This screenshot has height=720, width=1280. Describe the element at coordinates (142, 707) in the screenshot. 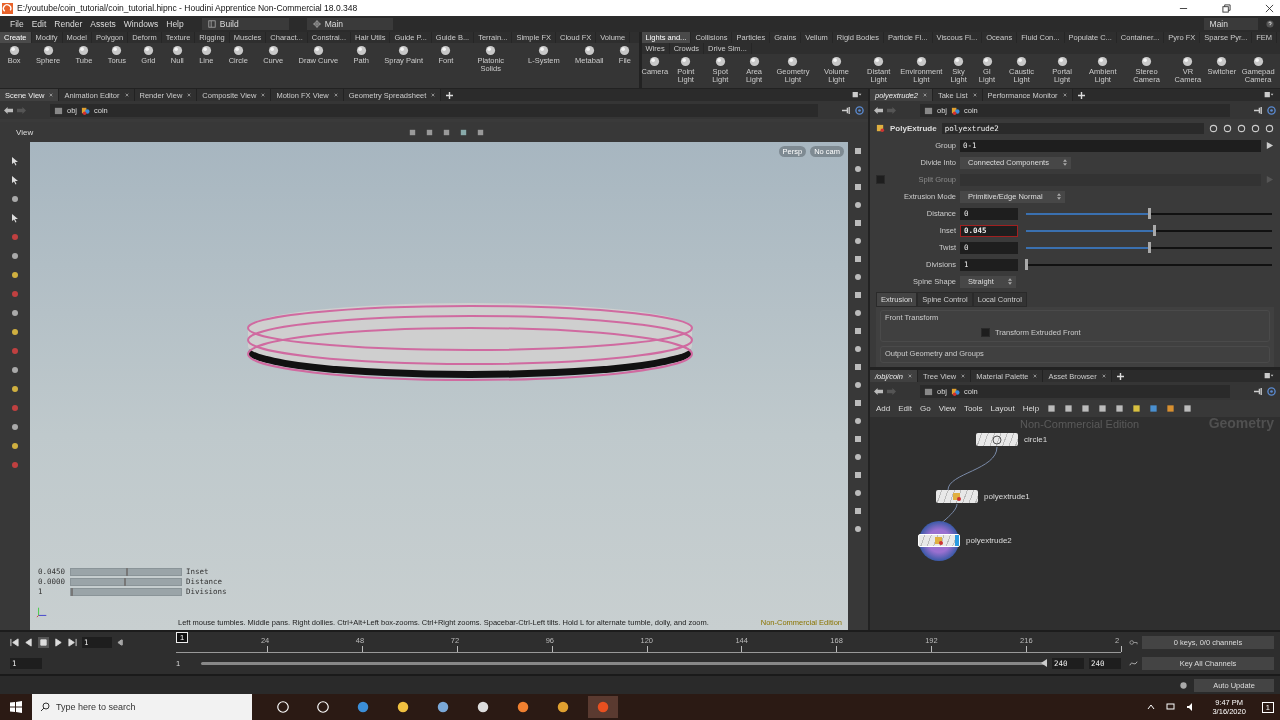

I see `search-field: Type here to search` at that location.